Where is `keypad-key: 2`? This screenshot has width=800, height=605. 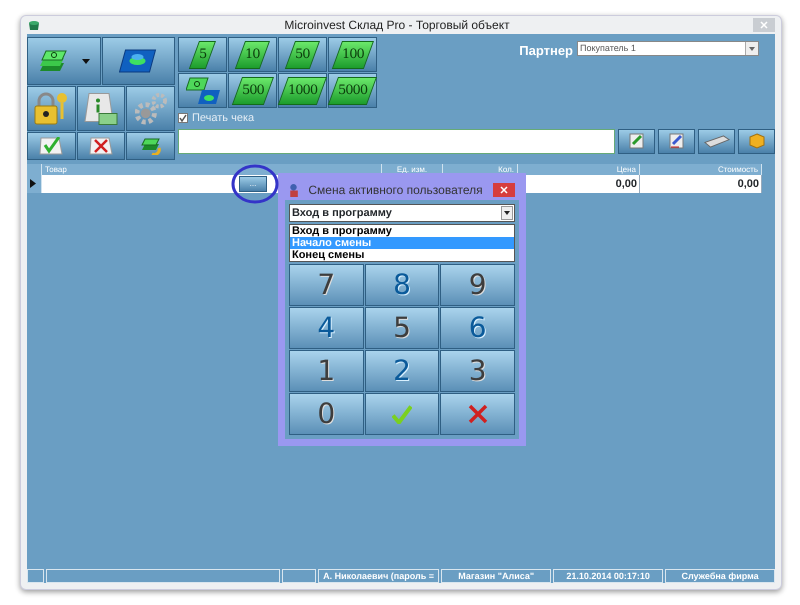
keypad-key: 2 is located at coordinates (402, 371).